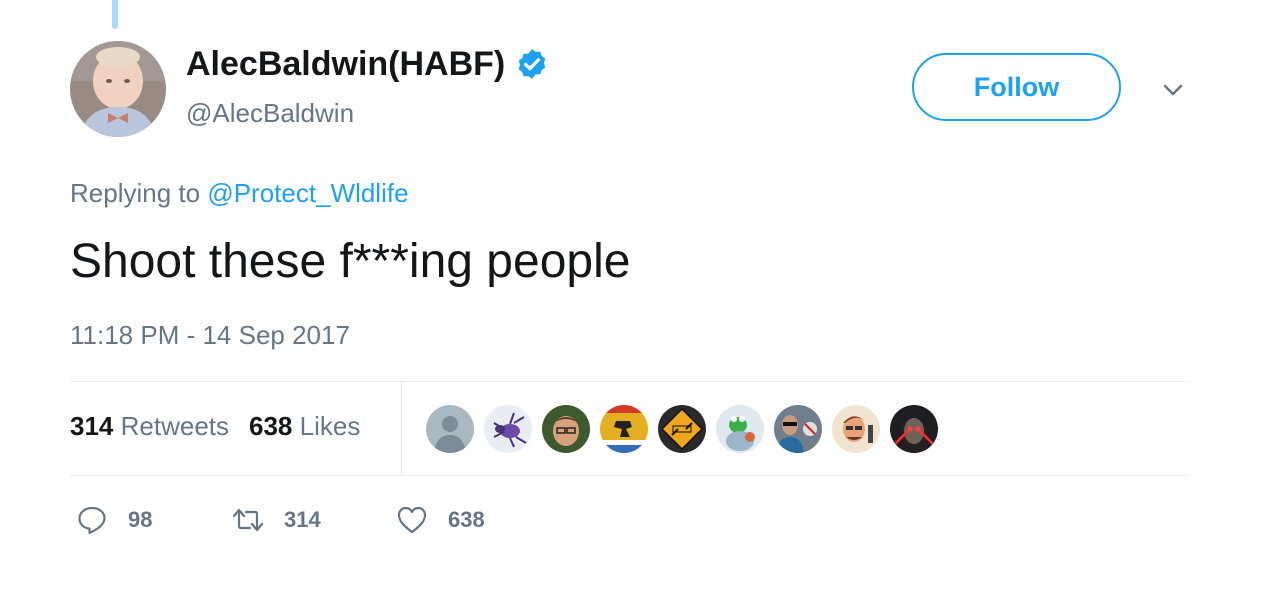  What do you see at coordinates (302, 519) in the screenshot?
I see `retweet-count: 314` at bounding box center [302, 519].